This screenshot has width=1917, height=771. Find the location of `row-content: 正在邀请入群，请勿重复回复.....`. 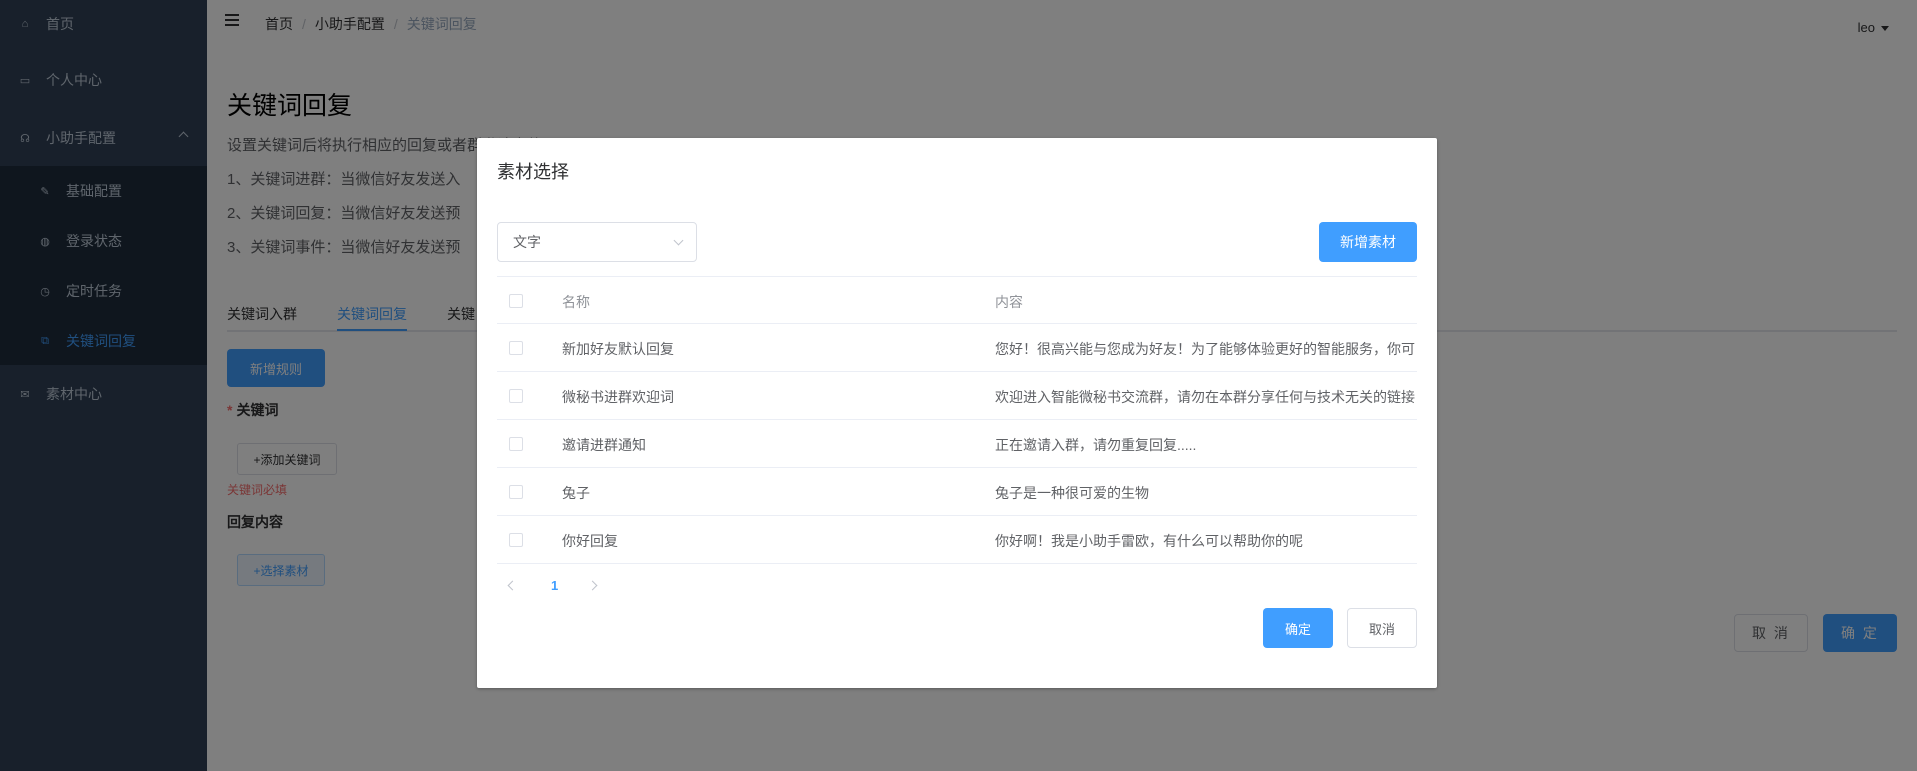

row-content: 正在邀请入群，请勿重复回复..... is located at coordinates (1096, 445).